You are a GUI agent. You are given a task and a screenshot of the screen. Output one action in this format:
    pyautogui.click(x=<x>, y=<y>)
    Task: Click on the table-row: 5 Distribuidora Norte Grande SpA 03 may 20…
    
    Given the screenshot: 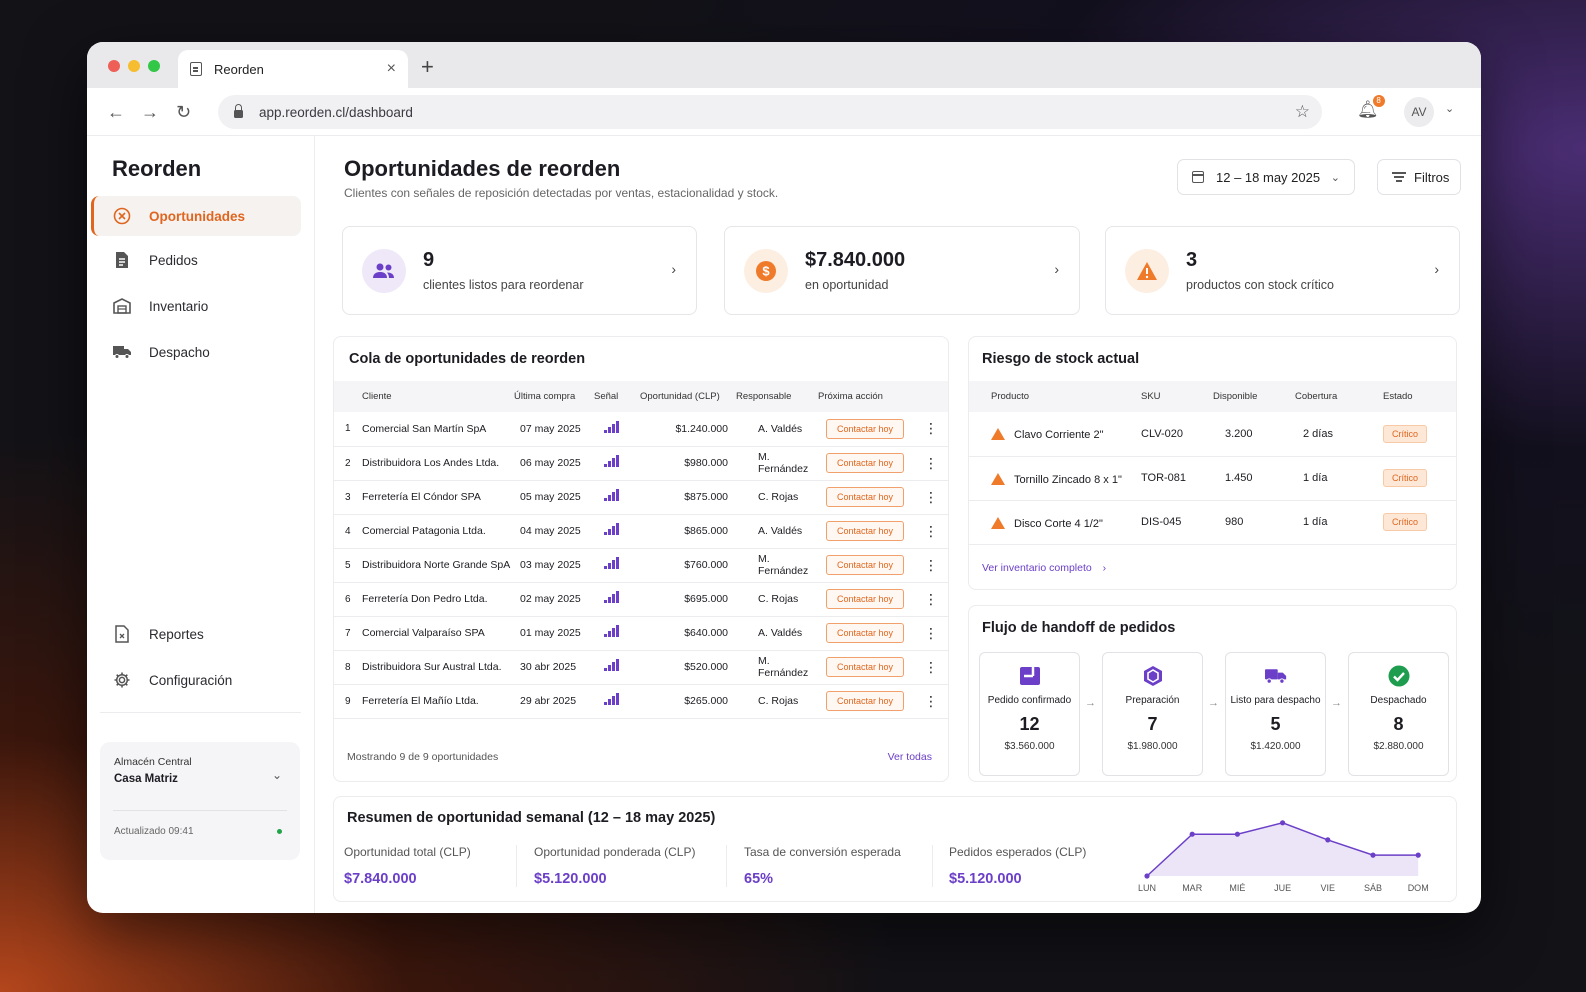 What is the action you would take?
    pyautogui.click(x=641, y=565)
    